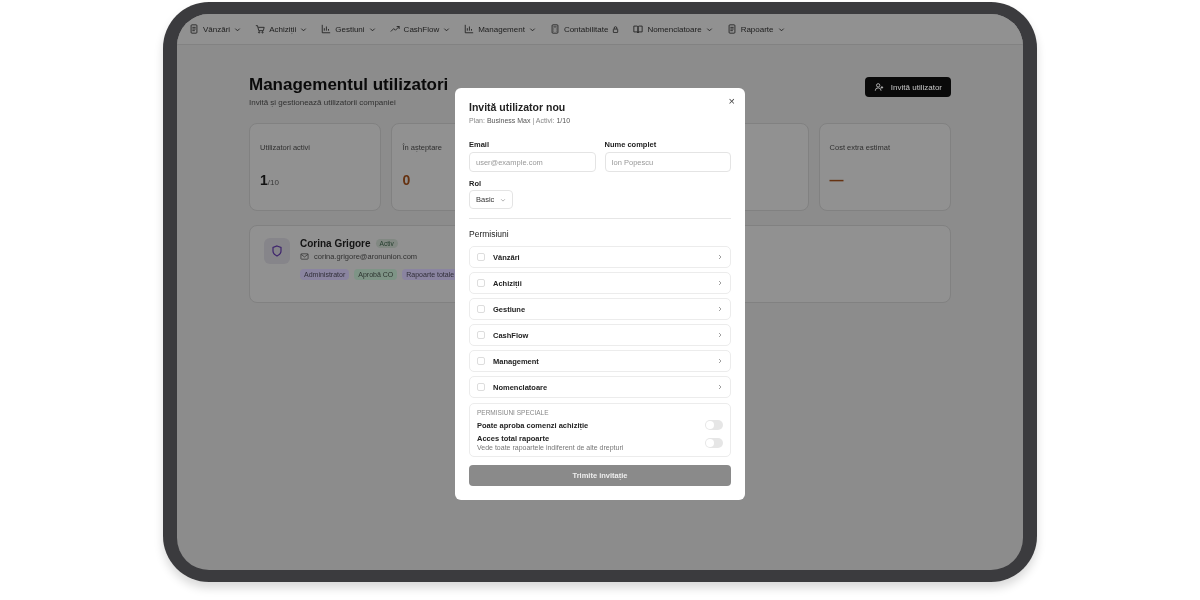 Image resolution: width=1200 pixels, height=600 pixels. What do you see at coordinates (907, 87) in the screenshot?
I see `invite-user-button: Invită utilizator` at bounding box center [907, 87].